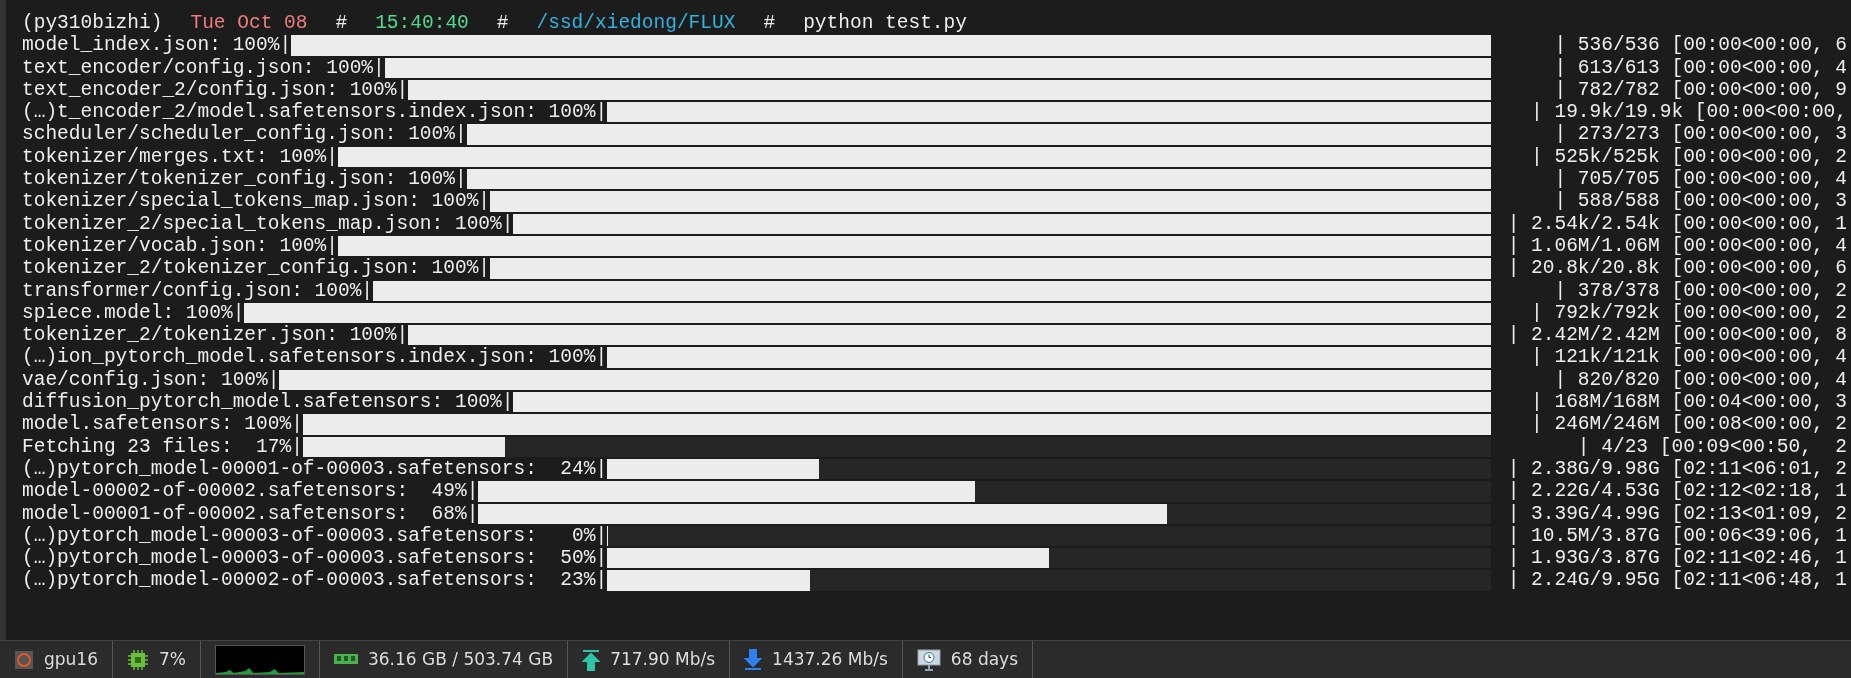 The height and width of the screenshot is (678, 1851). I want to click on cpu-label: 7%, so click(172, 659).